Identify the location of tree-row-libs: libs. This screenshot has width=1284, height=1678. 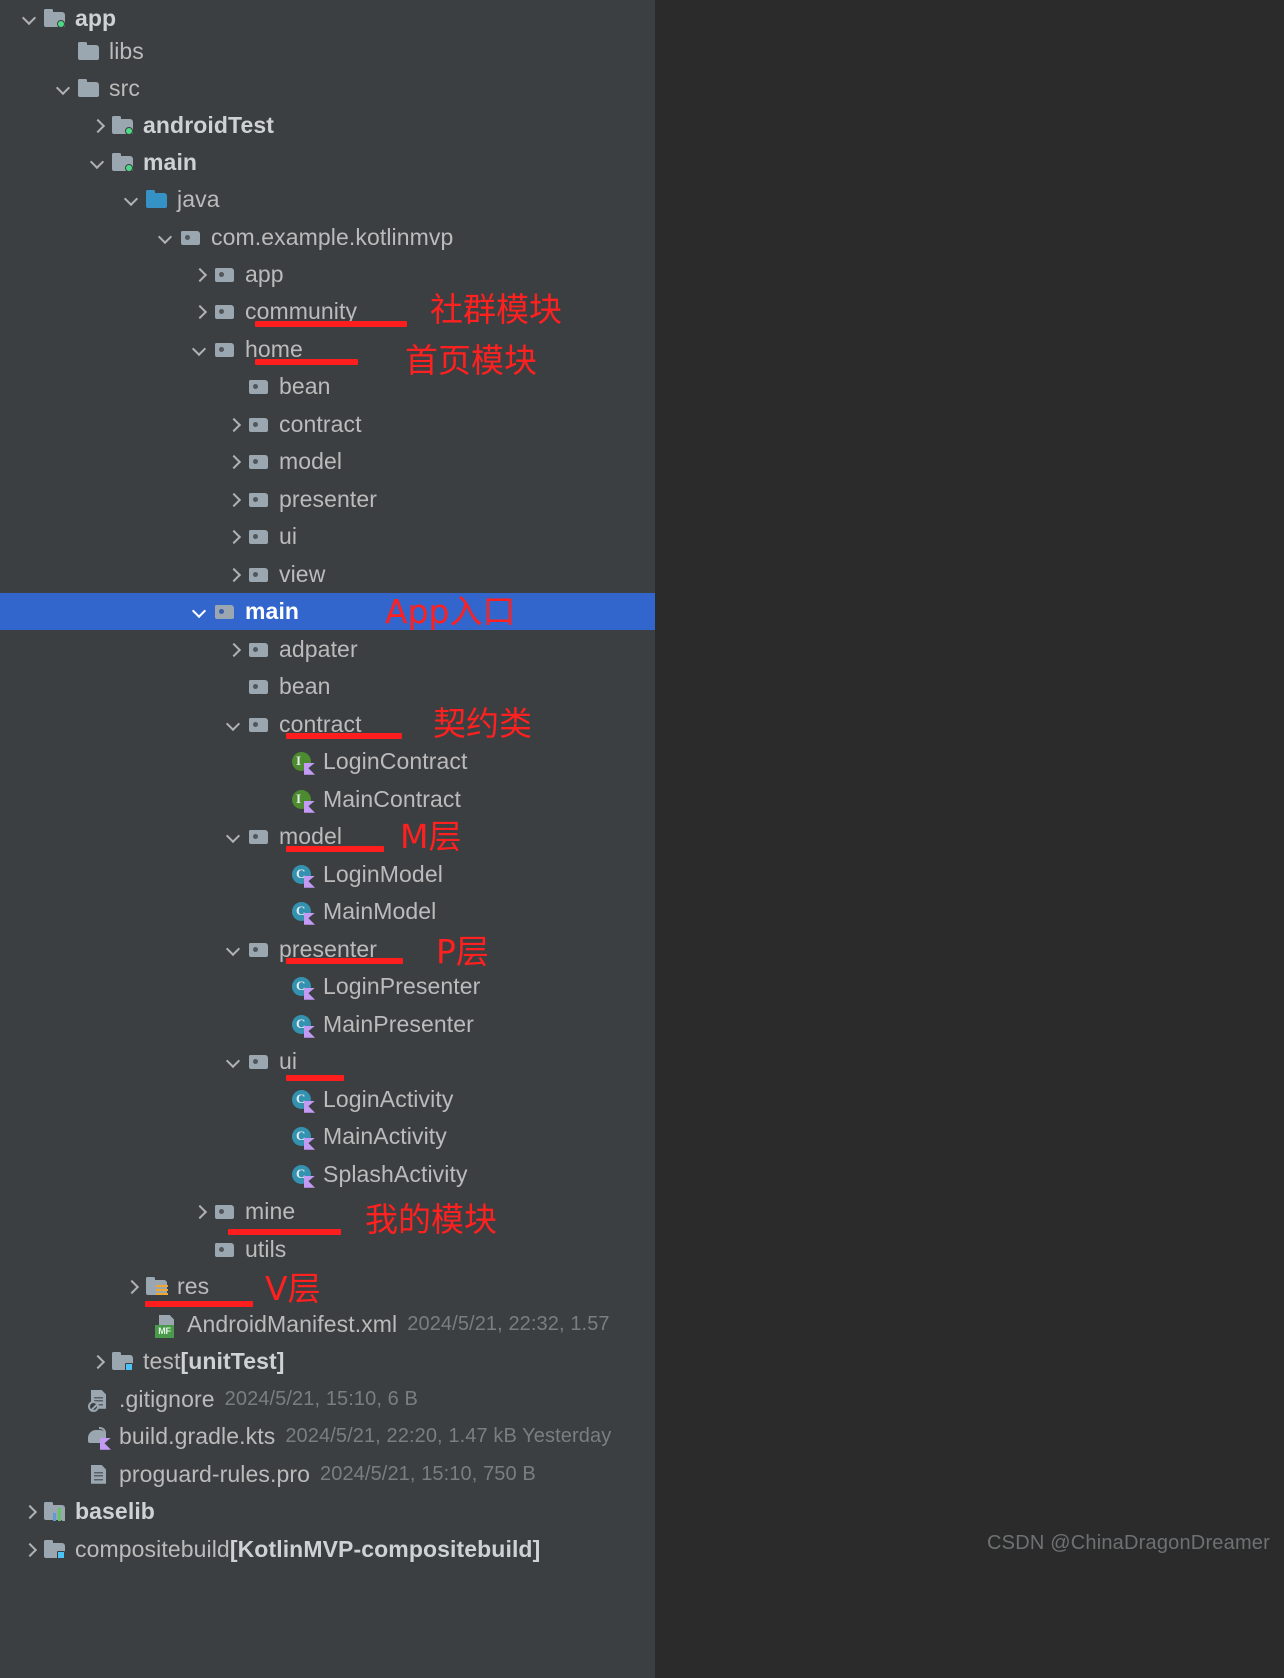
(327, 51).